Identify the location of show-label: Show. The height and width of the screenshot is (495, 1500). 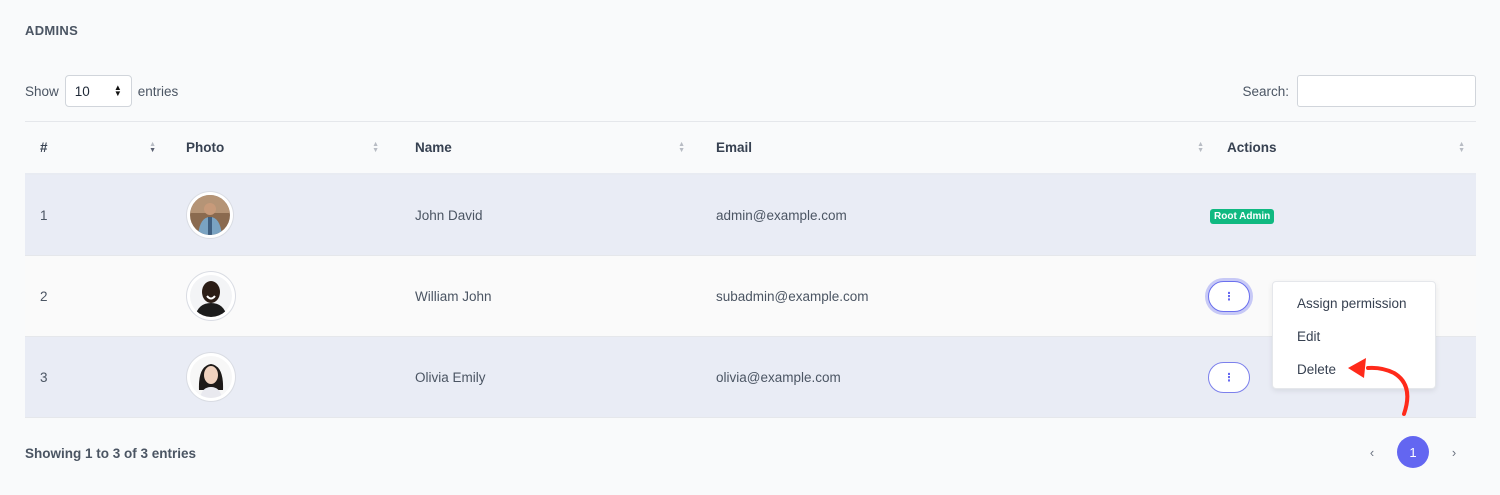
(42, 91).